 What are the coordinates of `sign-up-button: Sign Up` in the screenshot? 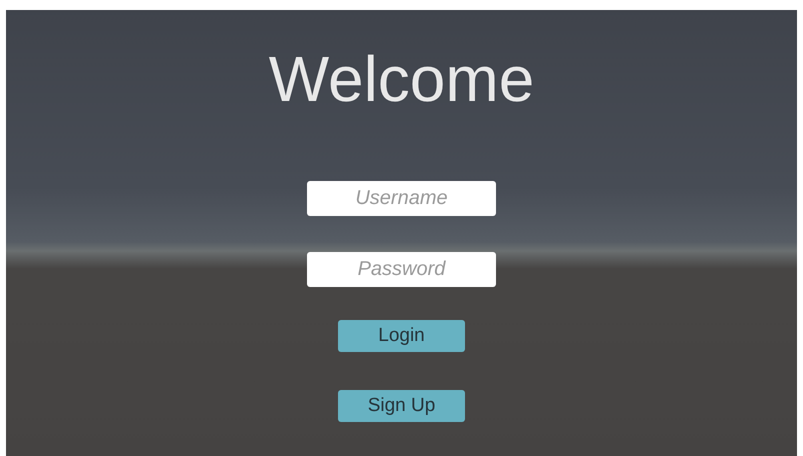 It's located at (401, 406).